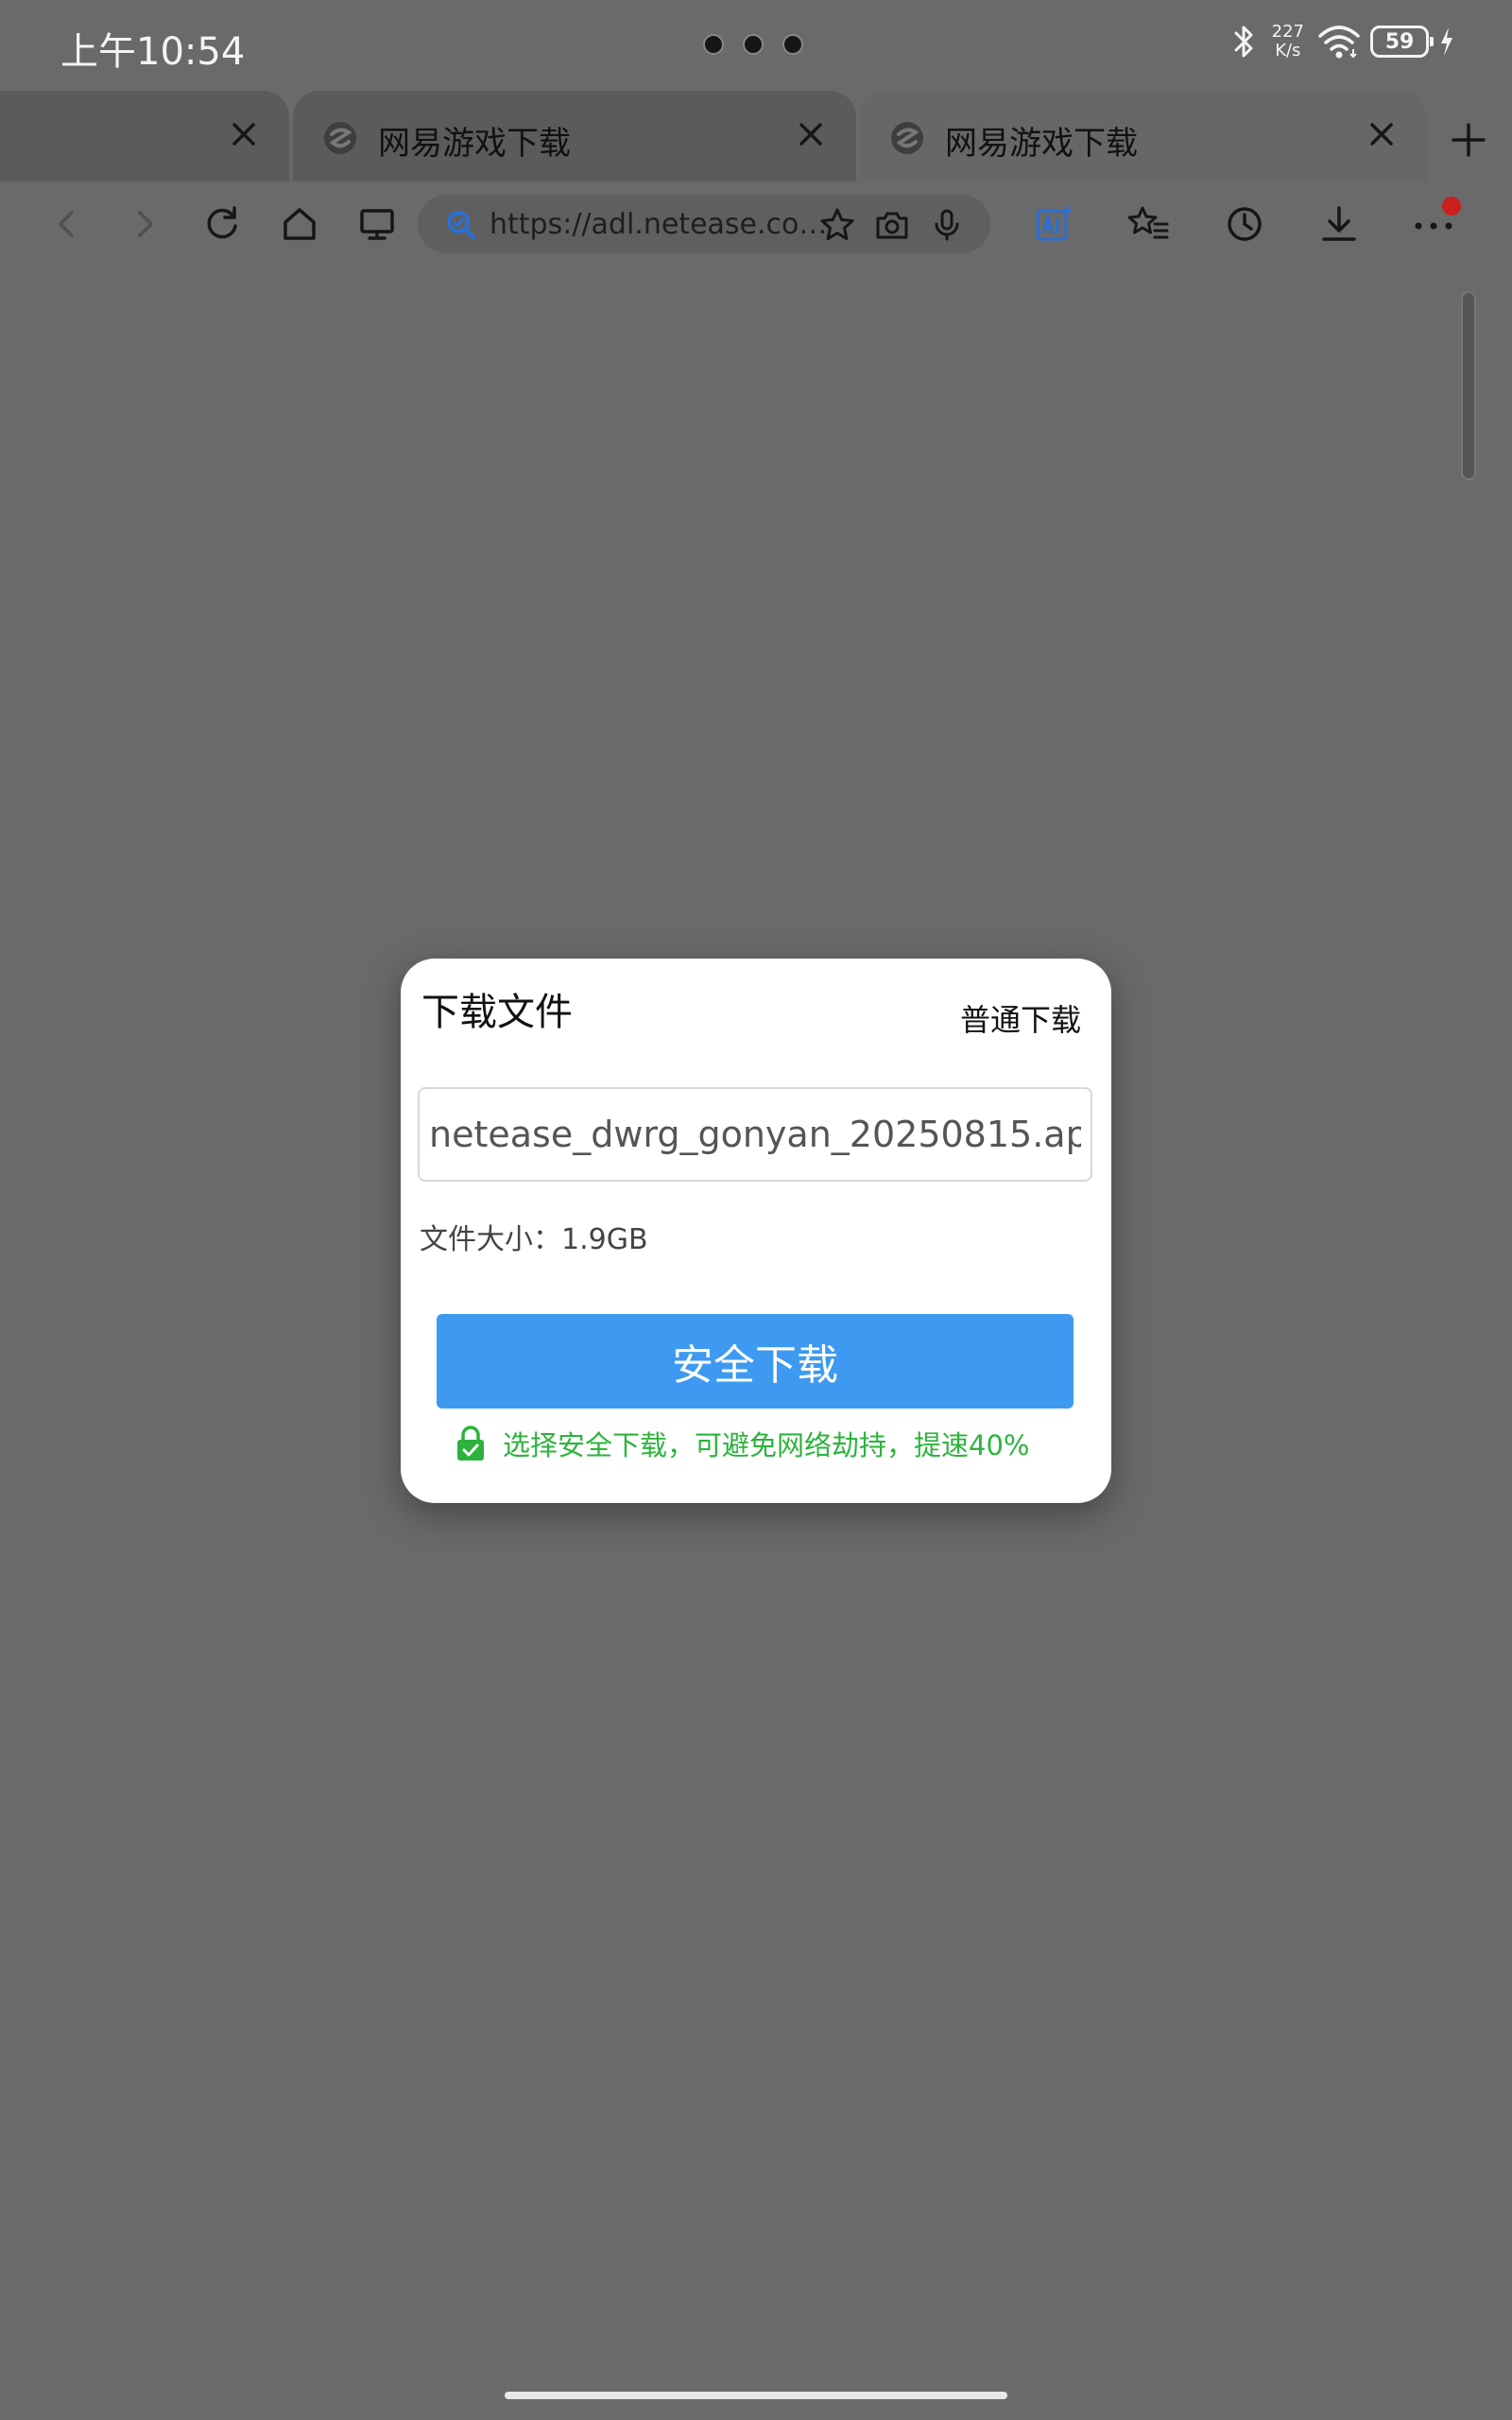  I want to click on reload-icon, so click(222, 222).